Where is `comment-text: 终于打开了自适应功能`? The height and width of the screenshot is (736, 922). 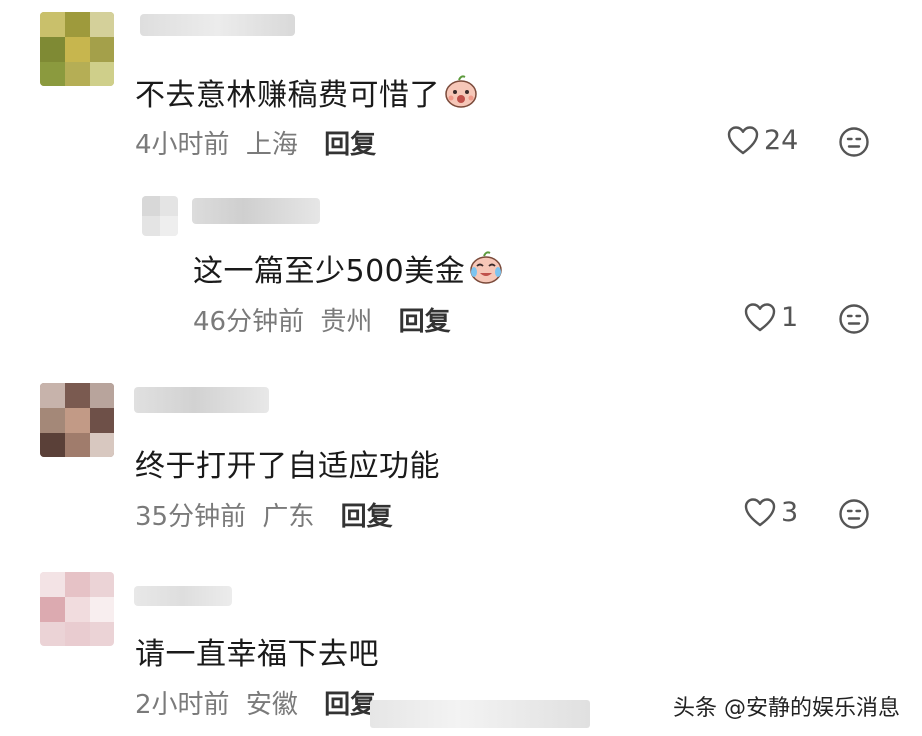 comment-text: 终于打开了自适应功能 is located at coordinates (287, 466).